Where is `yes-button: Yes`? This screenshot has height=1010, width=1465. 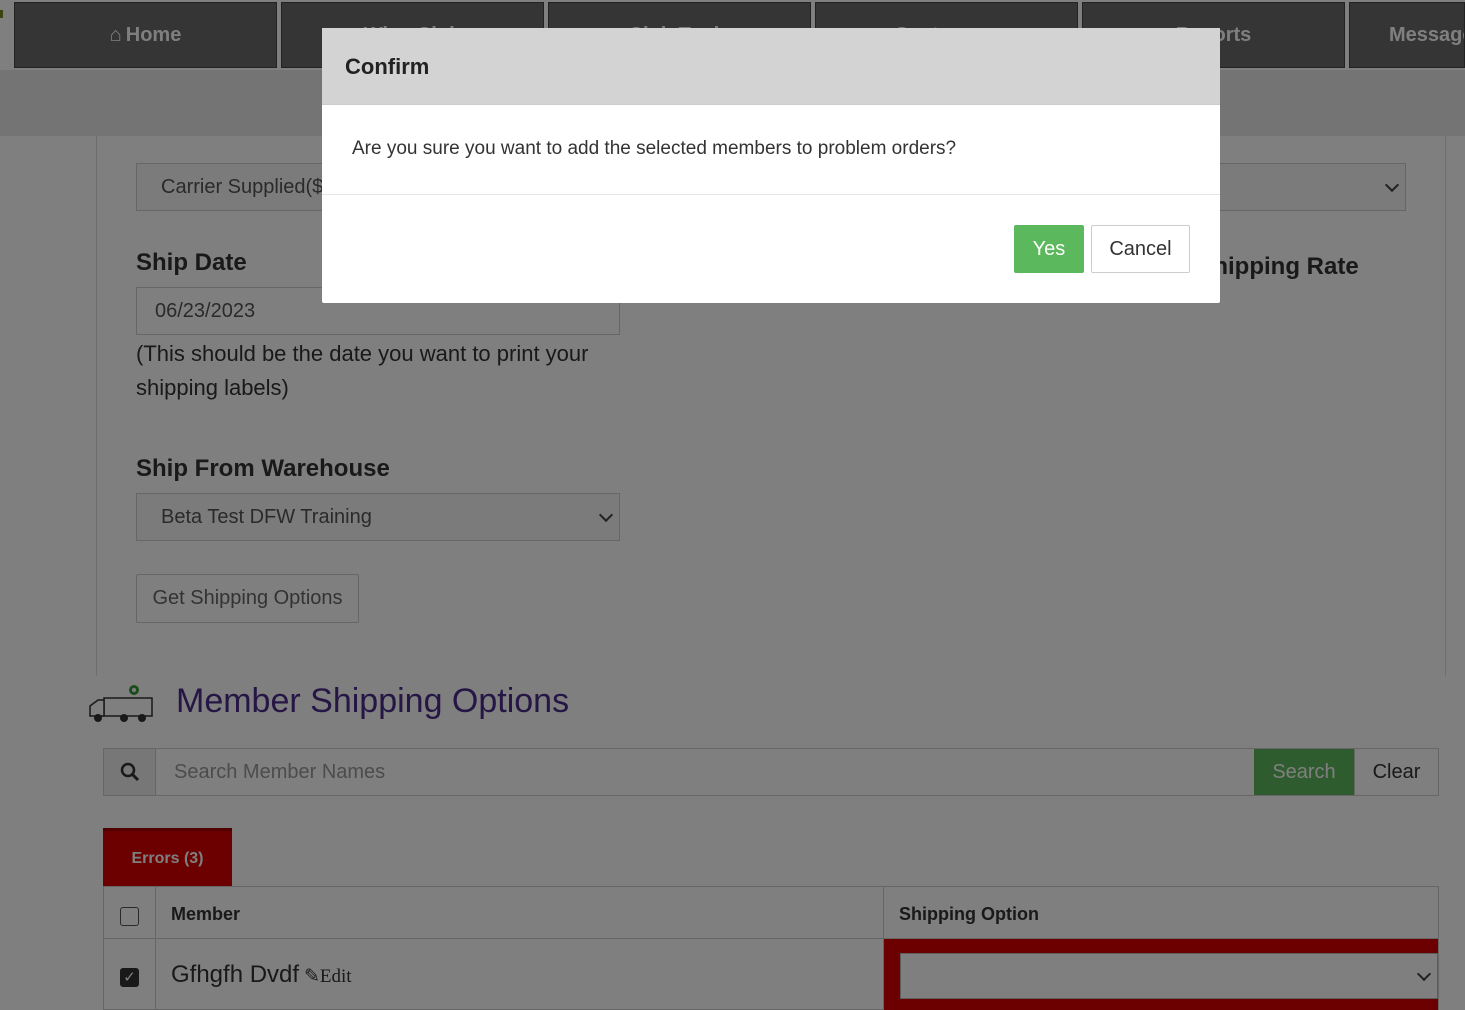
yes-button: Yes is located at coordinates (1049, 249).